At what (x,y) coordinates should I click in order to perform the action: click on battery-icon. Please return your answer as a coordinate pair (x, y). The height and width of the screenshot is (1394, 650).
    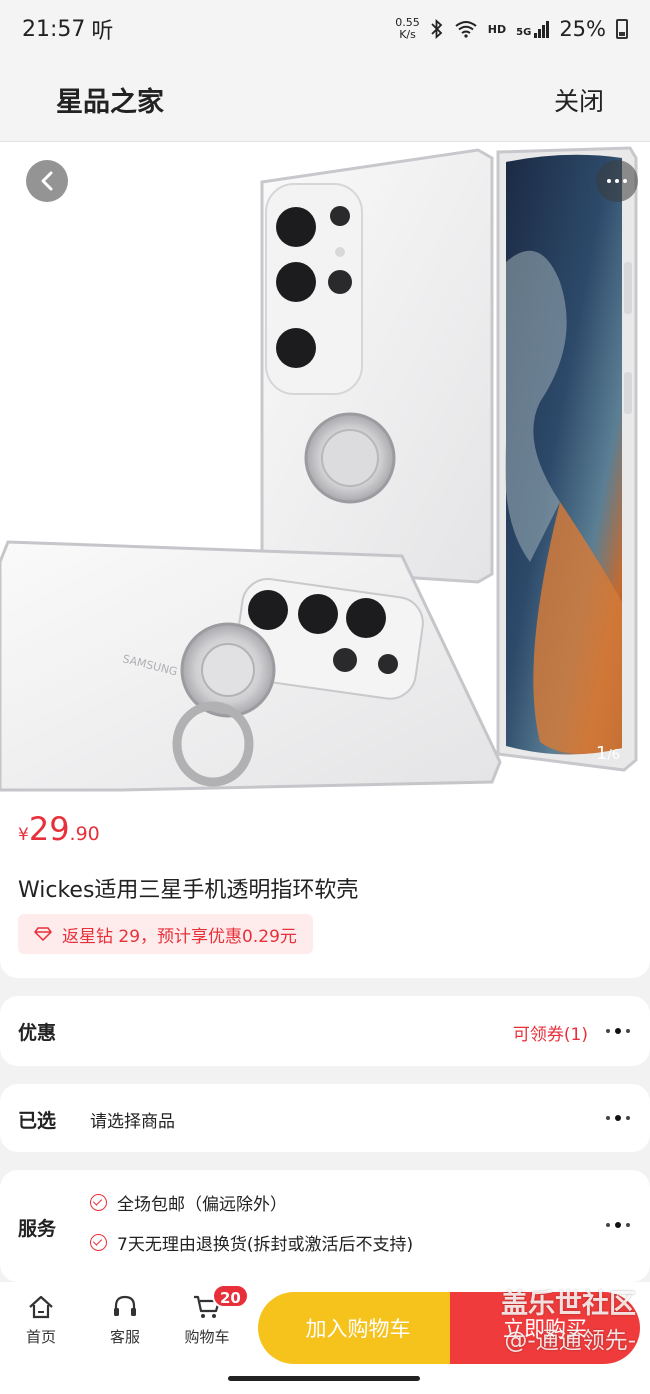
    Looking at the image, I should click on (622, 29).